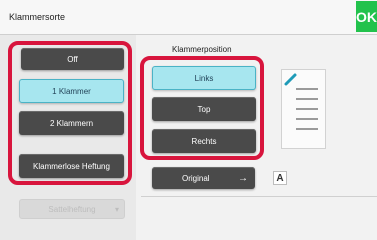 This screenshot has width=377, height=240. What do you see at coordinates (196, 178) in the screenshot?
I see `original-button-label: Original` at bounding box center [196, 178].